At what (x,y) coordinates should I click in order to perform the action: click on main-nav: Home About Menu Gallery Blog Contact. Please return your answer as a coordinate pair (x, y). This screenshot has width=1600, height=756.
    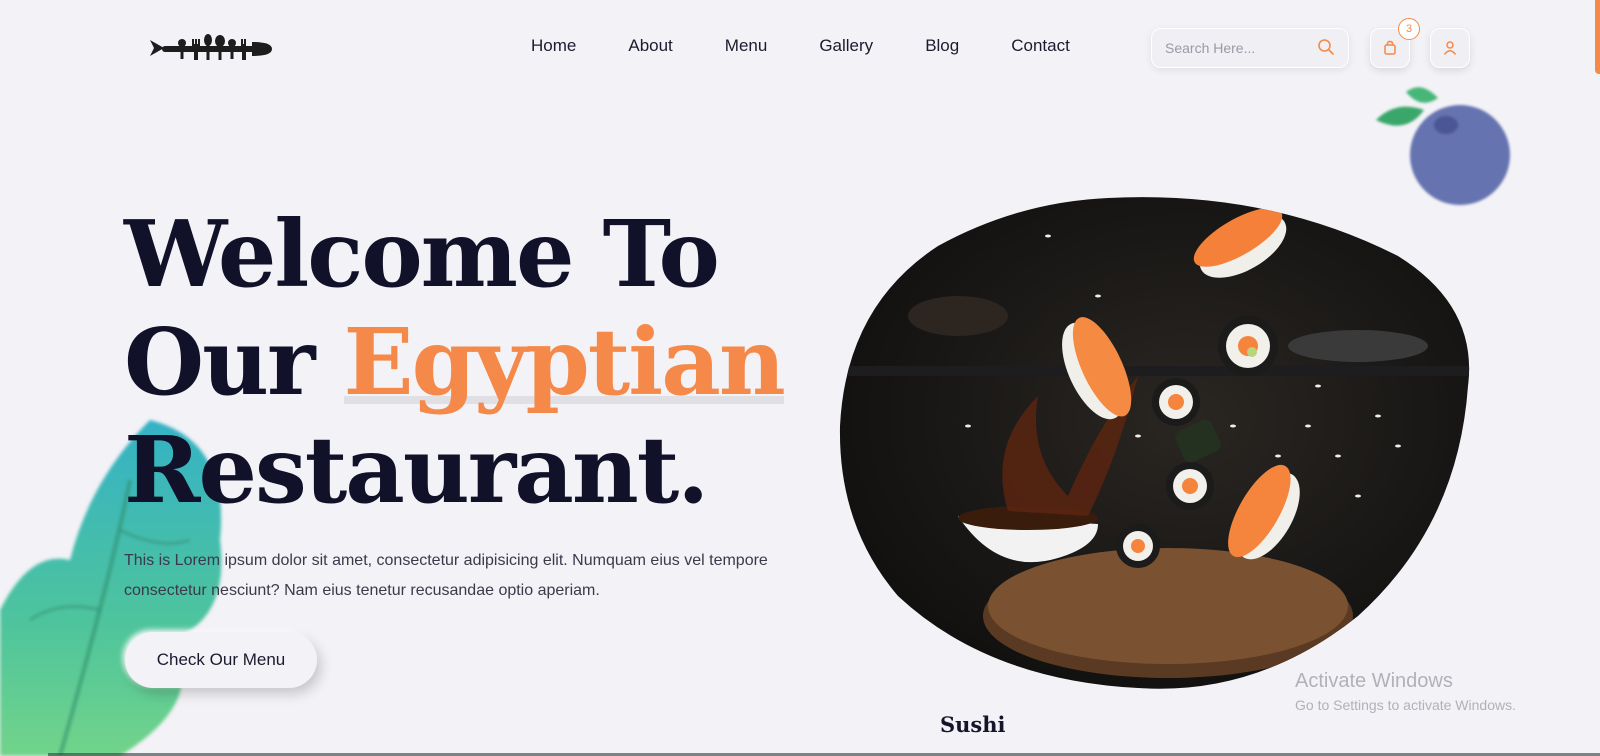
    Looking at the image, I should click on (826, 46).